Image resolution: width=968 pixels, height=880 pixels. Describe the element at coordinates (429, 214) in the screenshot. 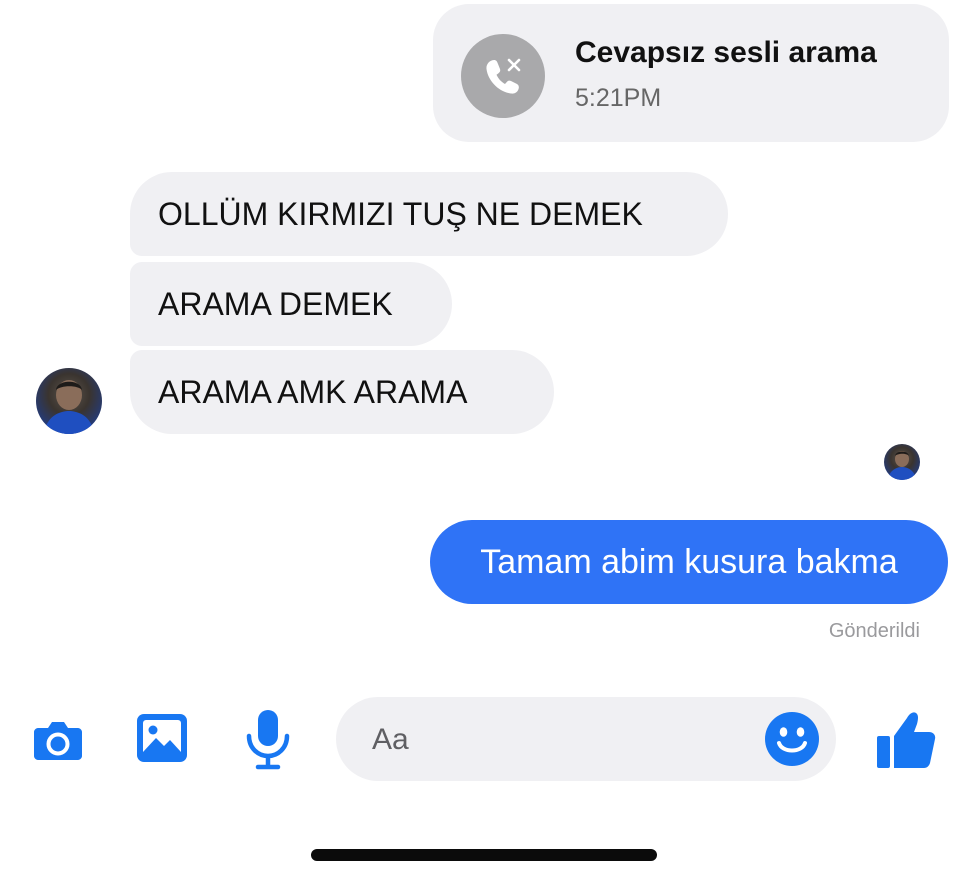

I see `incoming-message-1: OLLÜM KIRMIZI TUŞ NE DEMEK` at that location.